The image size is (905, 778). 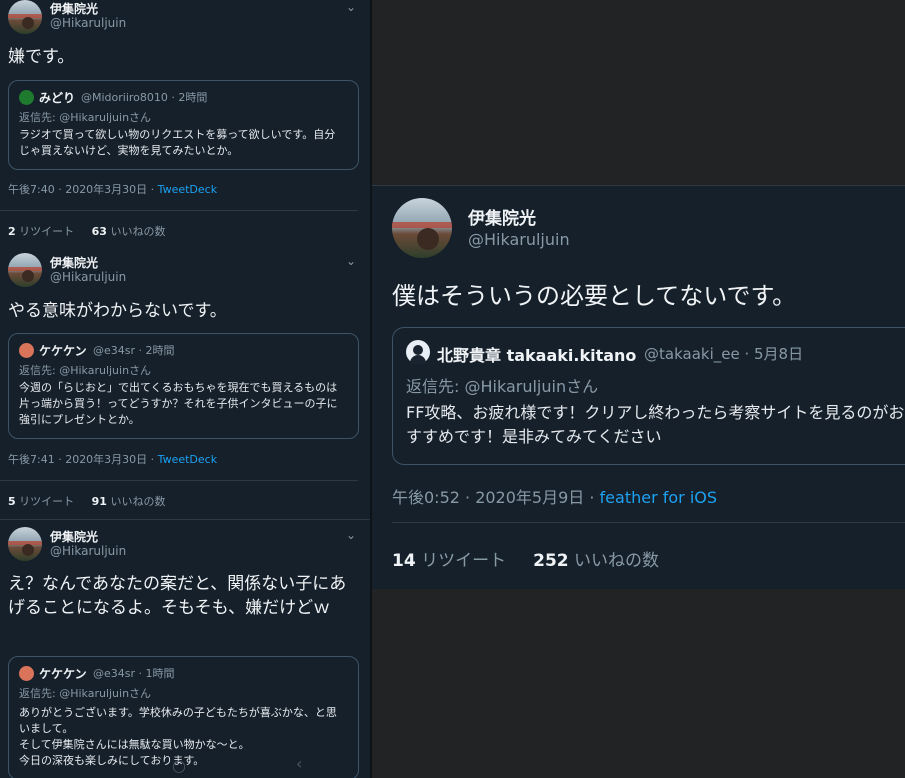 What do you see at coordinates (57, 98) in the screenshot?
I see `quoted-author-name: みどり` at bounding box center [57, 98].